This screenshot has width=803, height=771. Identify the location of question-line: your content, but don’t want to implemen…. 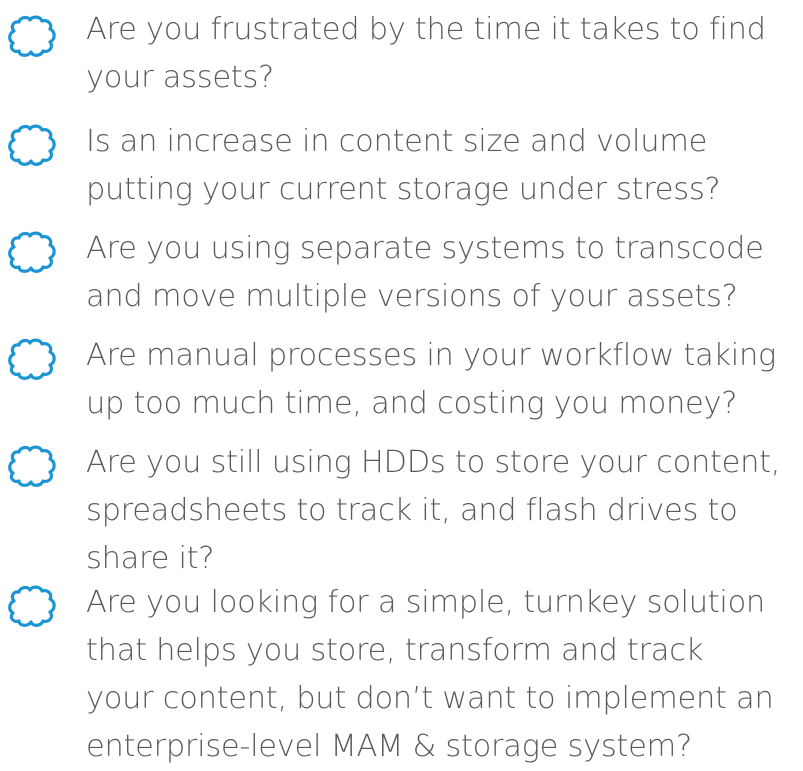
(430, 698).